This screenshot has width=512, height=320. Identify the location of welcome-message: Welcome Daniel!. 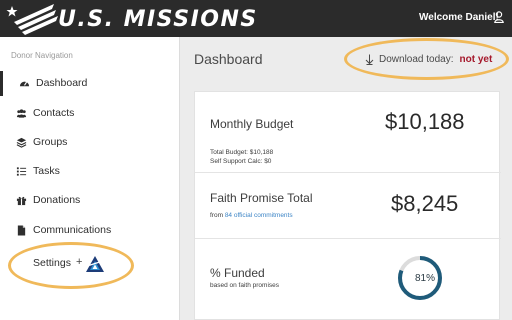
(459, 17).